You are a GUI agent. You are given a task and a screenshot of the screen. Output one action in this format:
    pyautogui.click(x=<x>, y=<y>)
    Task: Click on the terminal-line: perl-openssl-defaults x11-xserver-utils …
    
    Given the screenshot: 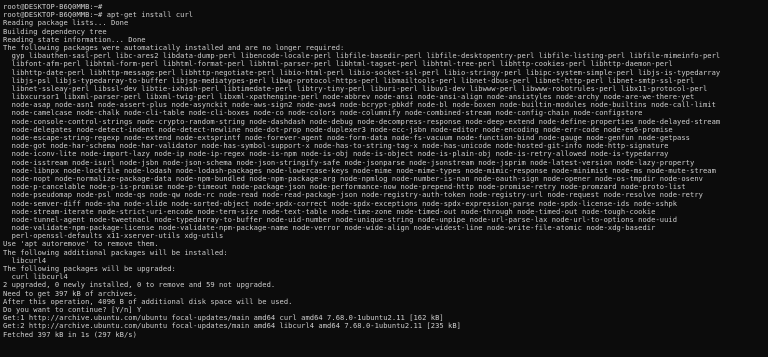 What is the action you would take?
    pyautogui.click(x=113, y=236)
    